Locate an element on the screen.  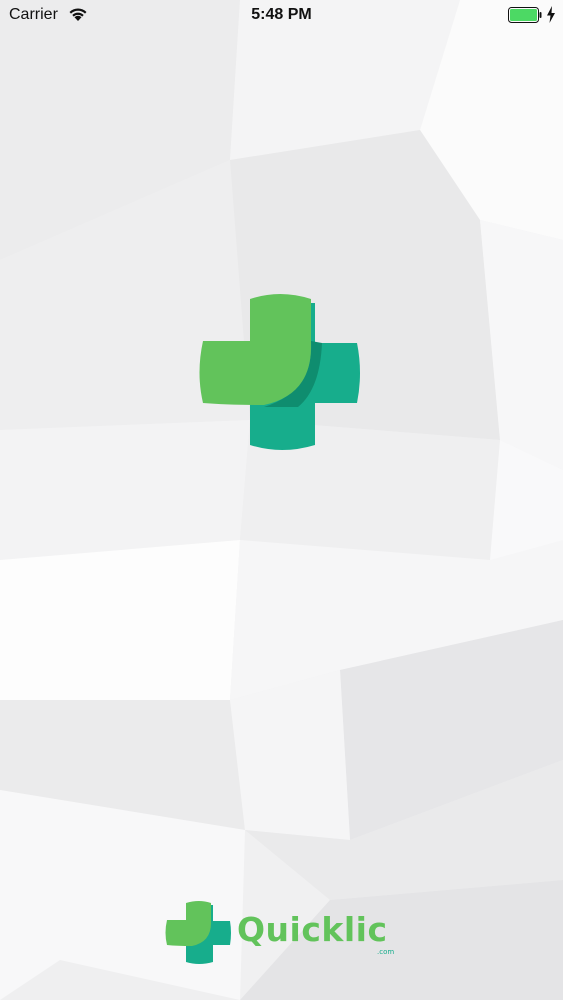
bolt-icon is located at coordinates (551, 14).